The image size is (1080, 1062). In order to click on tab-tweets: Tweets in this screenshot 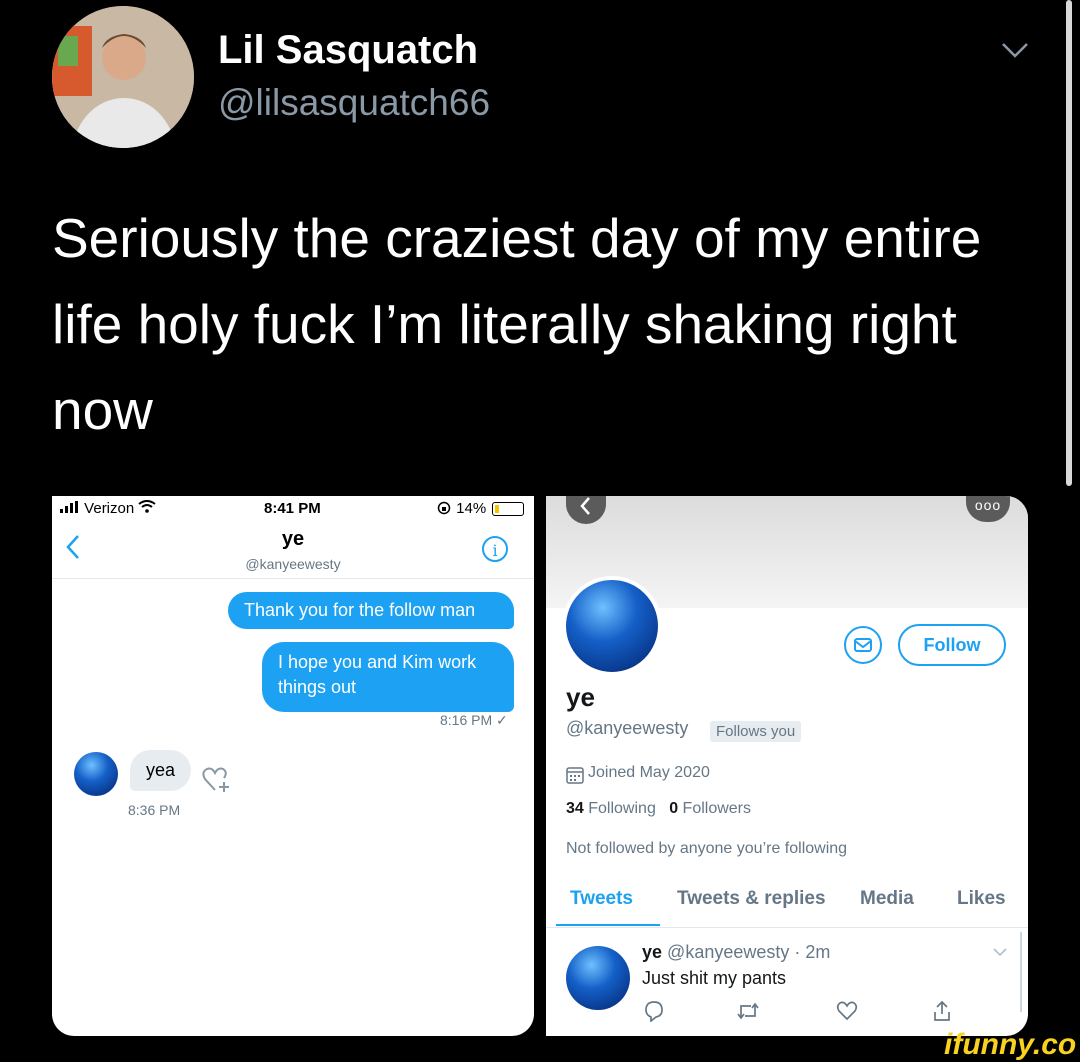, I will do `click(601, 899)`.